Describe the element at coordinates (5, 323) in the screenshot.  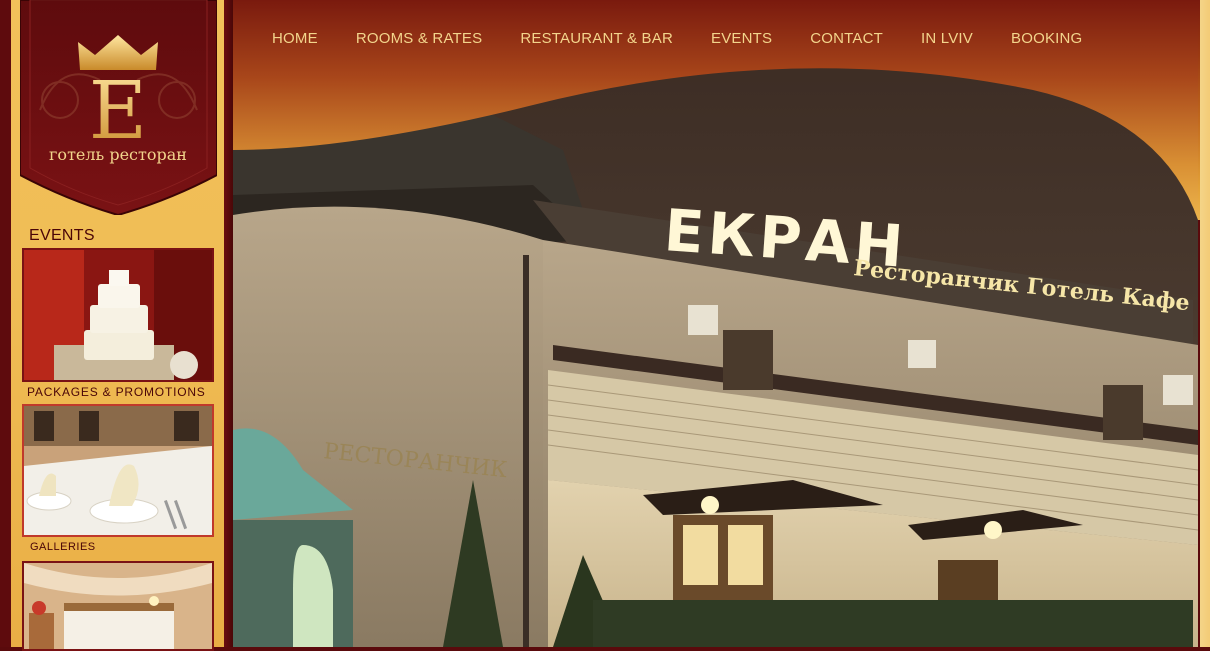
I see `left-border-strip` at that location.